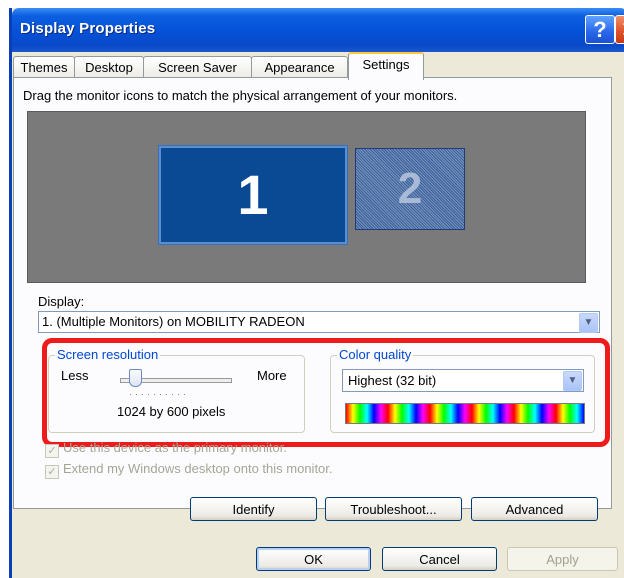 This screenshot has height=578, width=624. What do you see at coordinates (313, 559) in the screenshot?
I see `ok-button: OK` at bounding box center [313, 559].